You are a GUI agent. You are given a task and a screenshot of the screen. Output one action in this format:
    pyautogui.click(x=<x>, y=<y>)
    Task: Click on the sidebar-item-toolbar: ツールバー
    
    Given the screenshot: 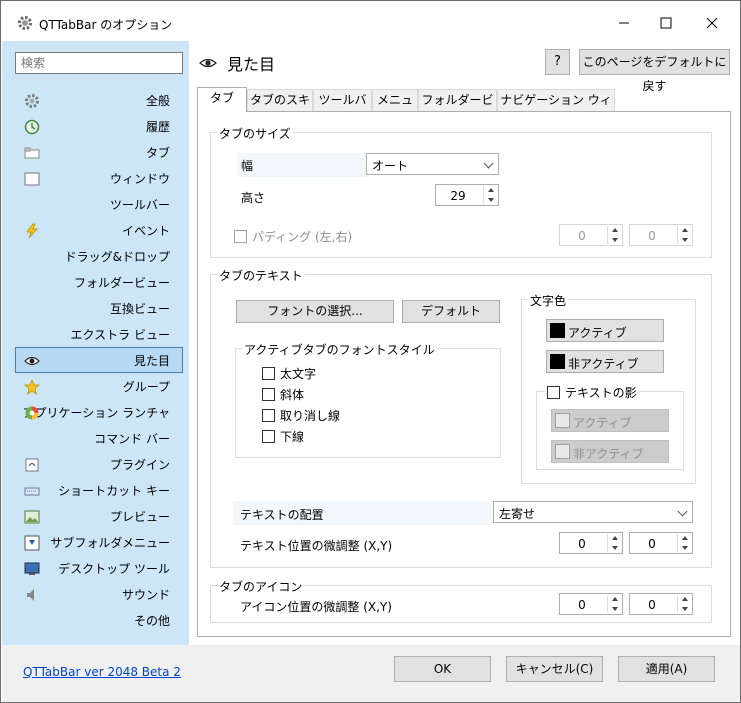 What is the action you would take?
    pyautogui.click(x=99, y=204)
    